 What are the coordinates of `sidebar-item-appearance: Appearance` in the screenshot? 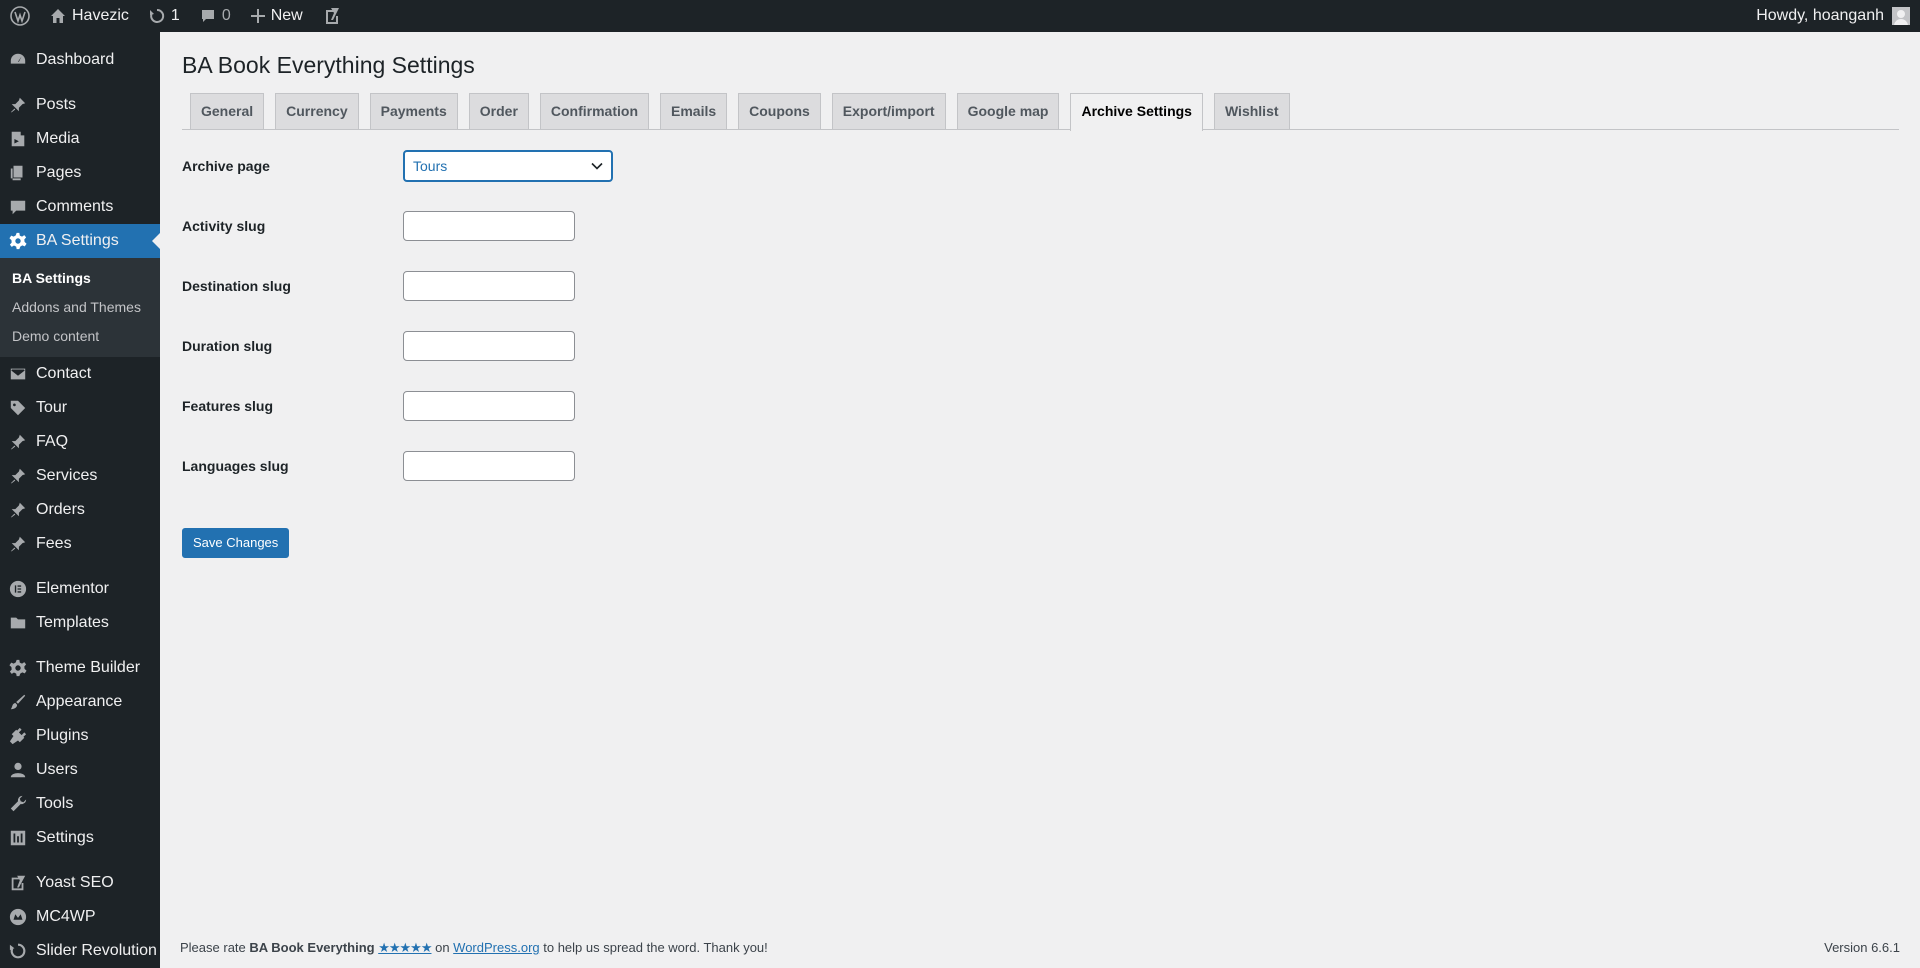 It's located at (80, 702).